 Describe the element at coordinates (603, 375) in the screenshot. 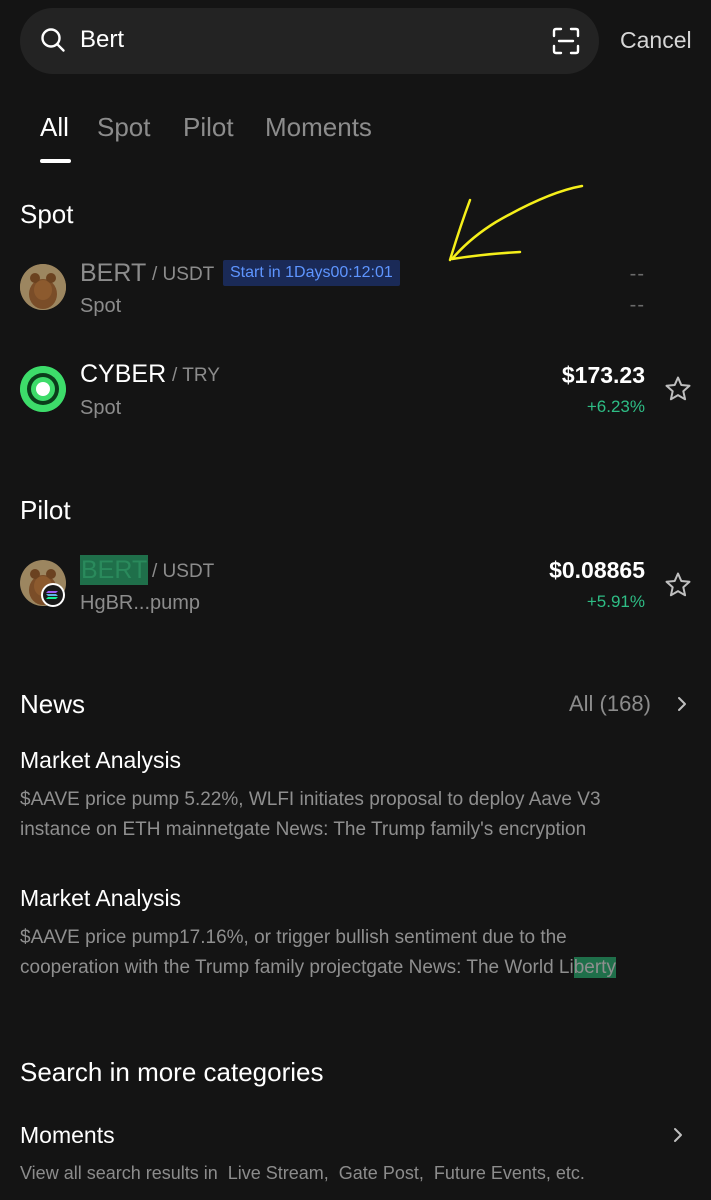

I see `cyber-price: $173.23` at that location.